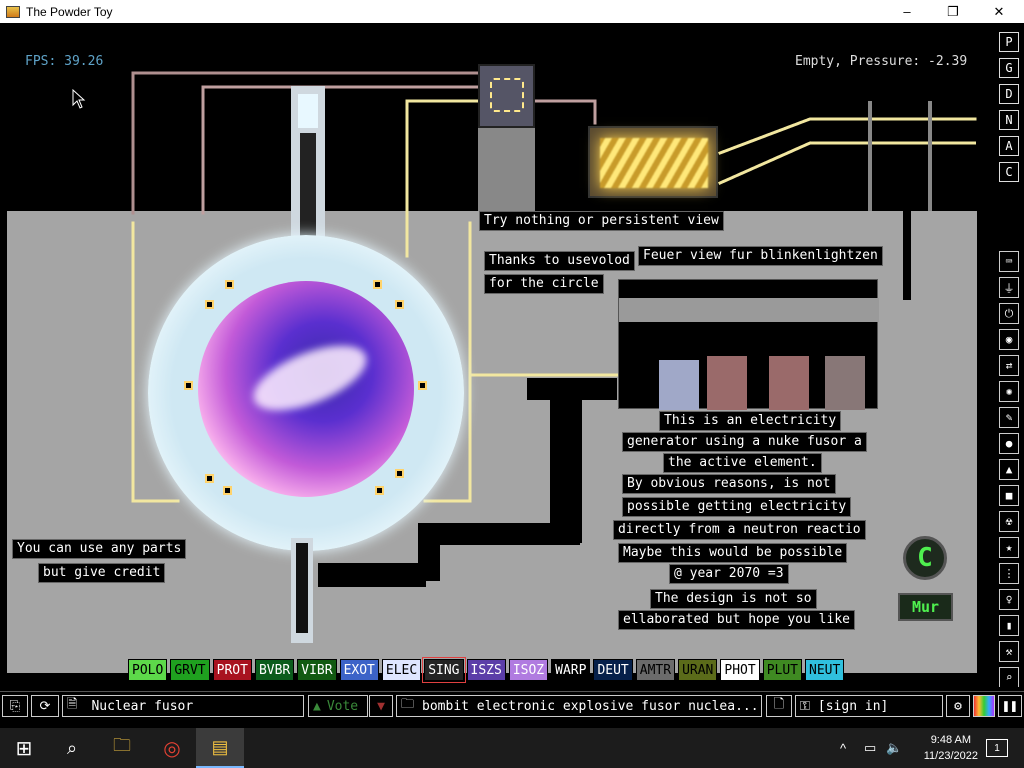  I want to click on generator-room, so click(748, 344).